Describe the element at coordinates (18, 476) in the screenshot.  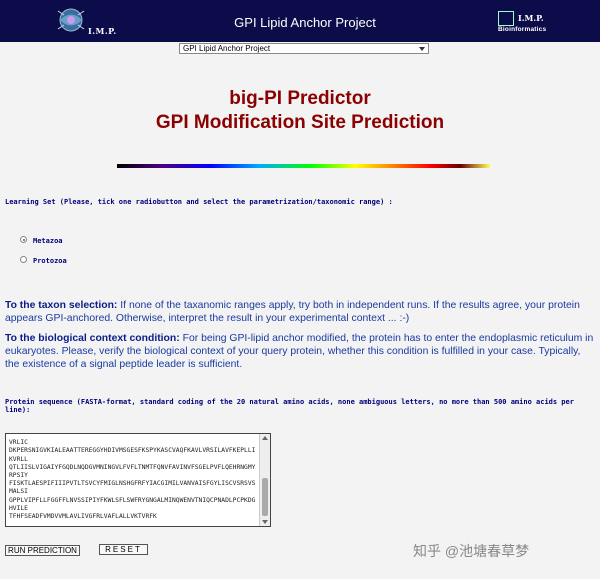
I see `seq-line: RPSIY` at that location.